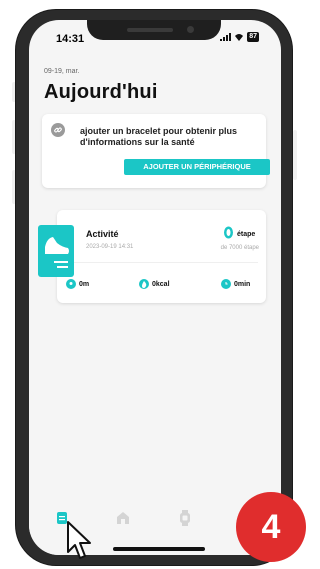  Describe the element at coordinates (197, 167) in the screenshot. I see `add-device-button: AJOUTER UN PÉRIPHÉRIQUE` at that location.